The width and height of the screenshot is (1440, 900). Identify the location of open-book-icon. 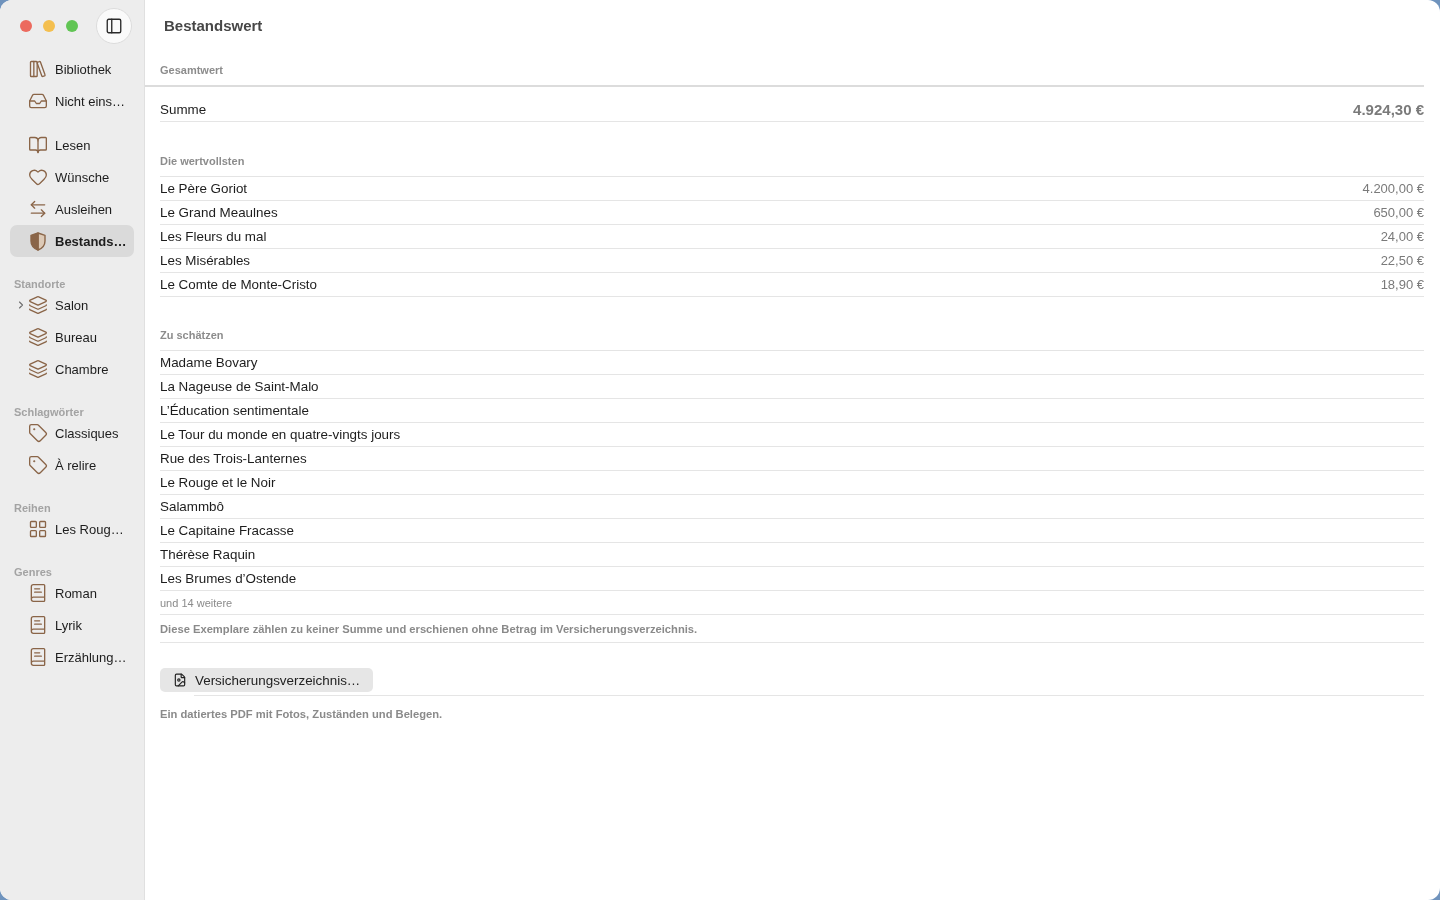
(38, 145).